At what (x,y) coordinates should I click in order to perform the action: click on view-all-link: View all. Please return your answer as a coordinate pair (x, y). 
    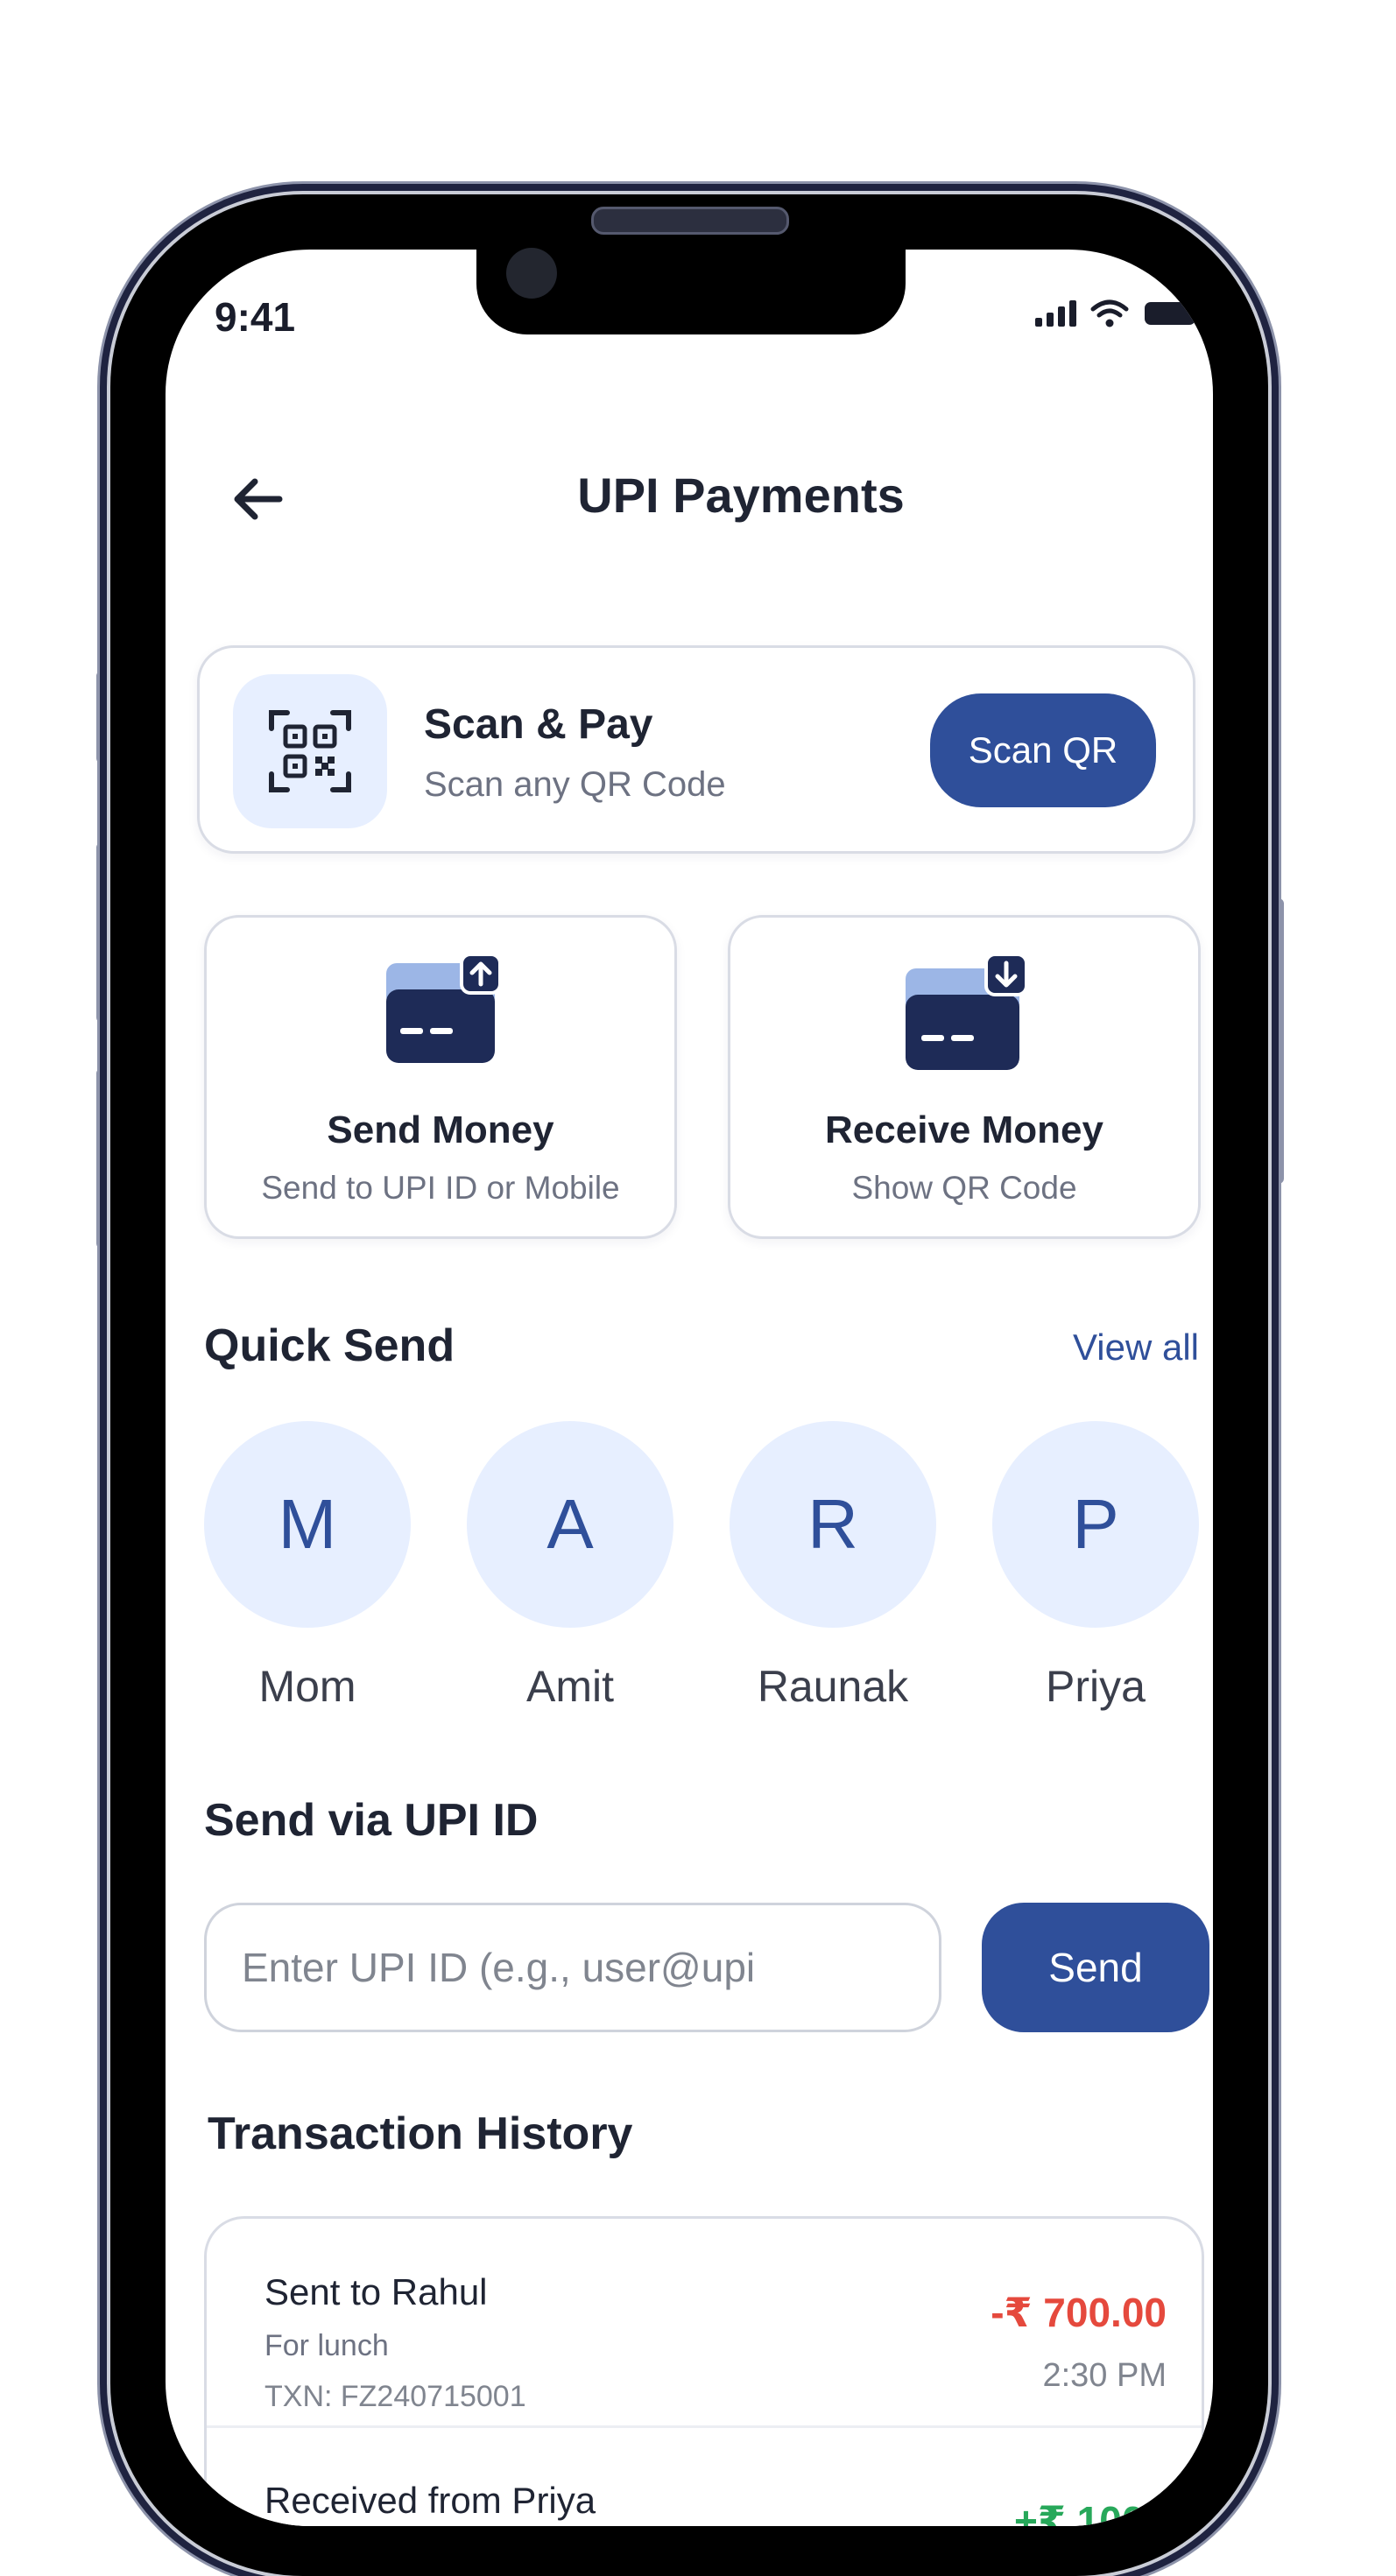
    Looking at the image, I should click on (1136, 1348).